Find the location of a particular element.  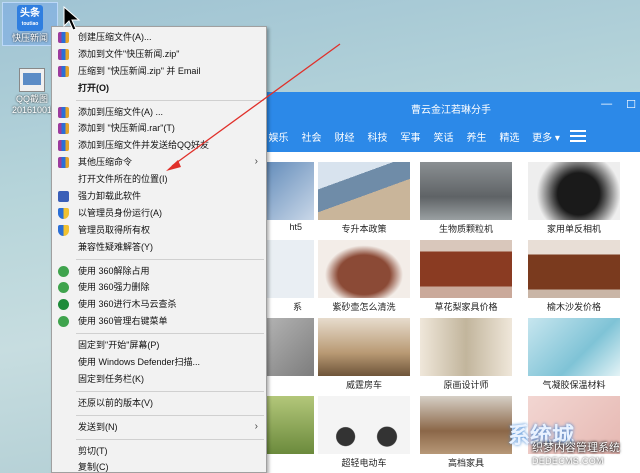

annotation-arrow-icon is located at coordinates (253, 107).